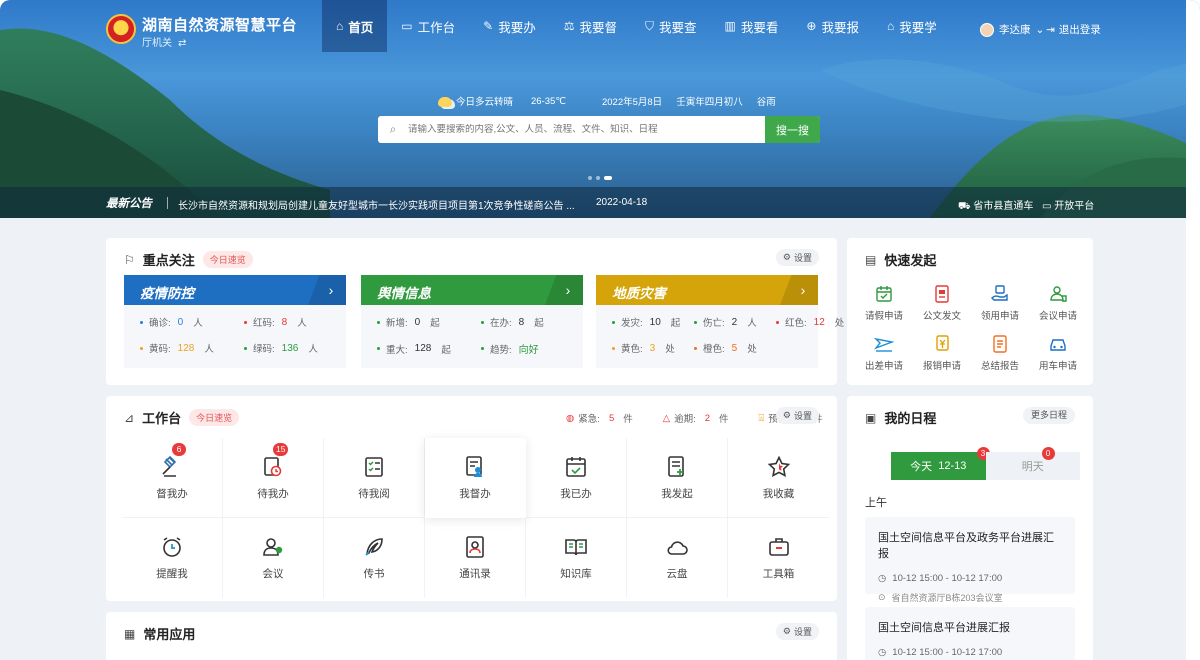  What do you see at coordinates (944, 628) in the screenshot?
I see `event-title: 国土空间信息平台进展汇报` at bounding box center [944, 628].